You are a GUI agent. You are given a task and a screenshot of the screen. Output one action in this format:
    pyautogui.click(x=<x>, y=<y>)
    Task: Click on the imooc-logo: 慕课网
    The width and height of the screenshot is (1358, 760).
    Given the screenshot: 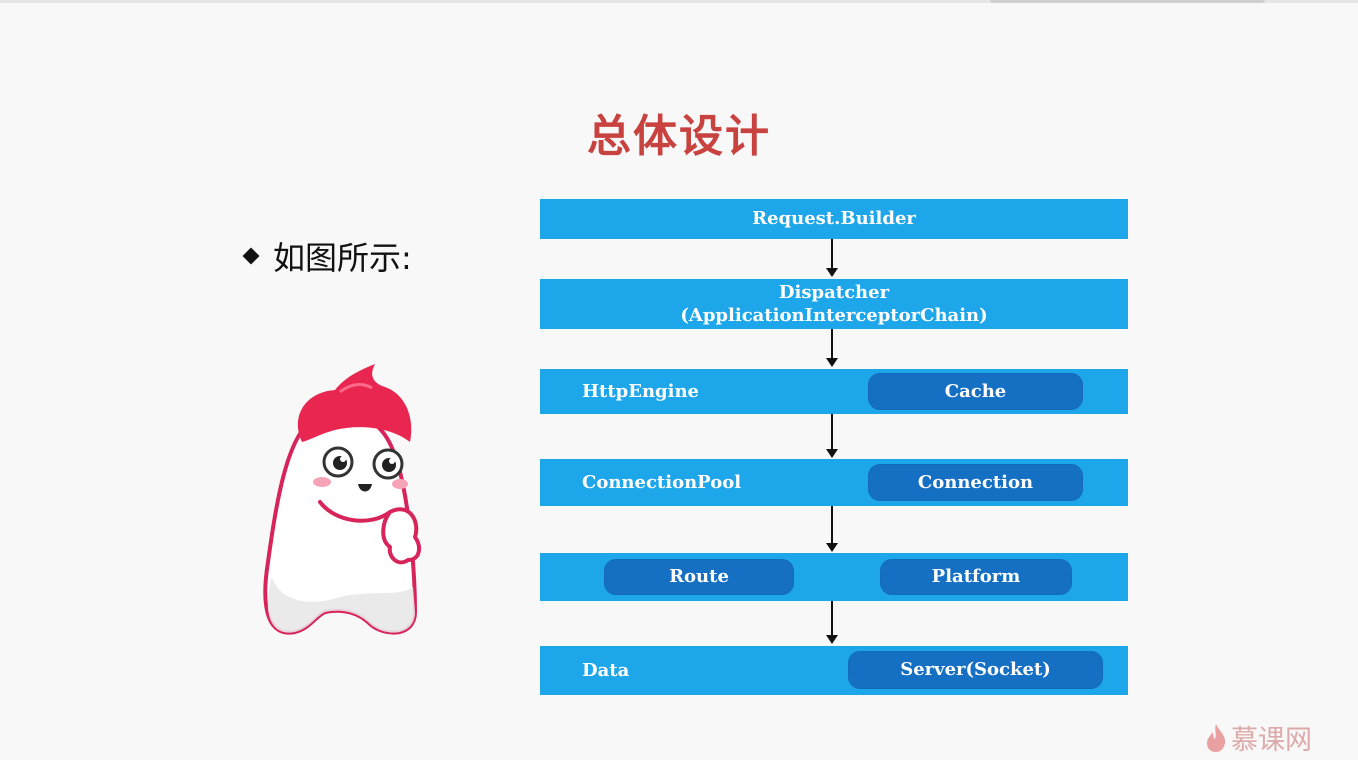 What is the action you would take?
    pyautogui.click(x=1258, y=737)
    